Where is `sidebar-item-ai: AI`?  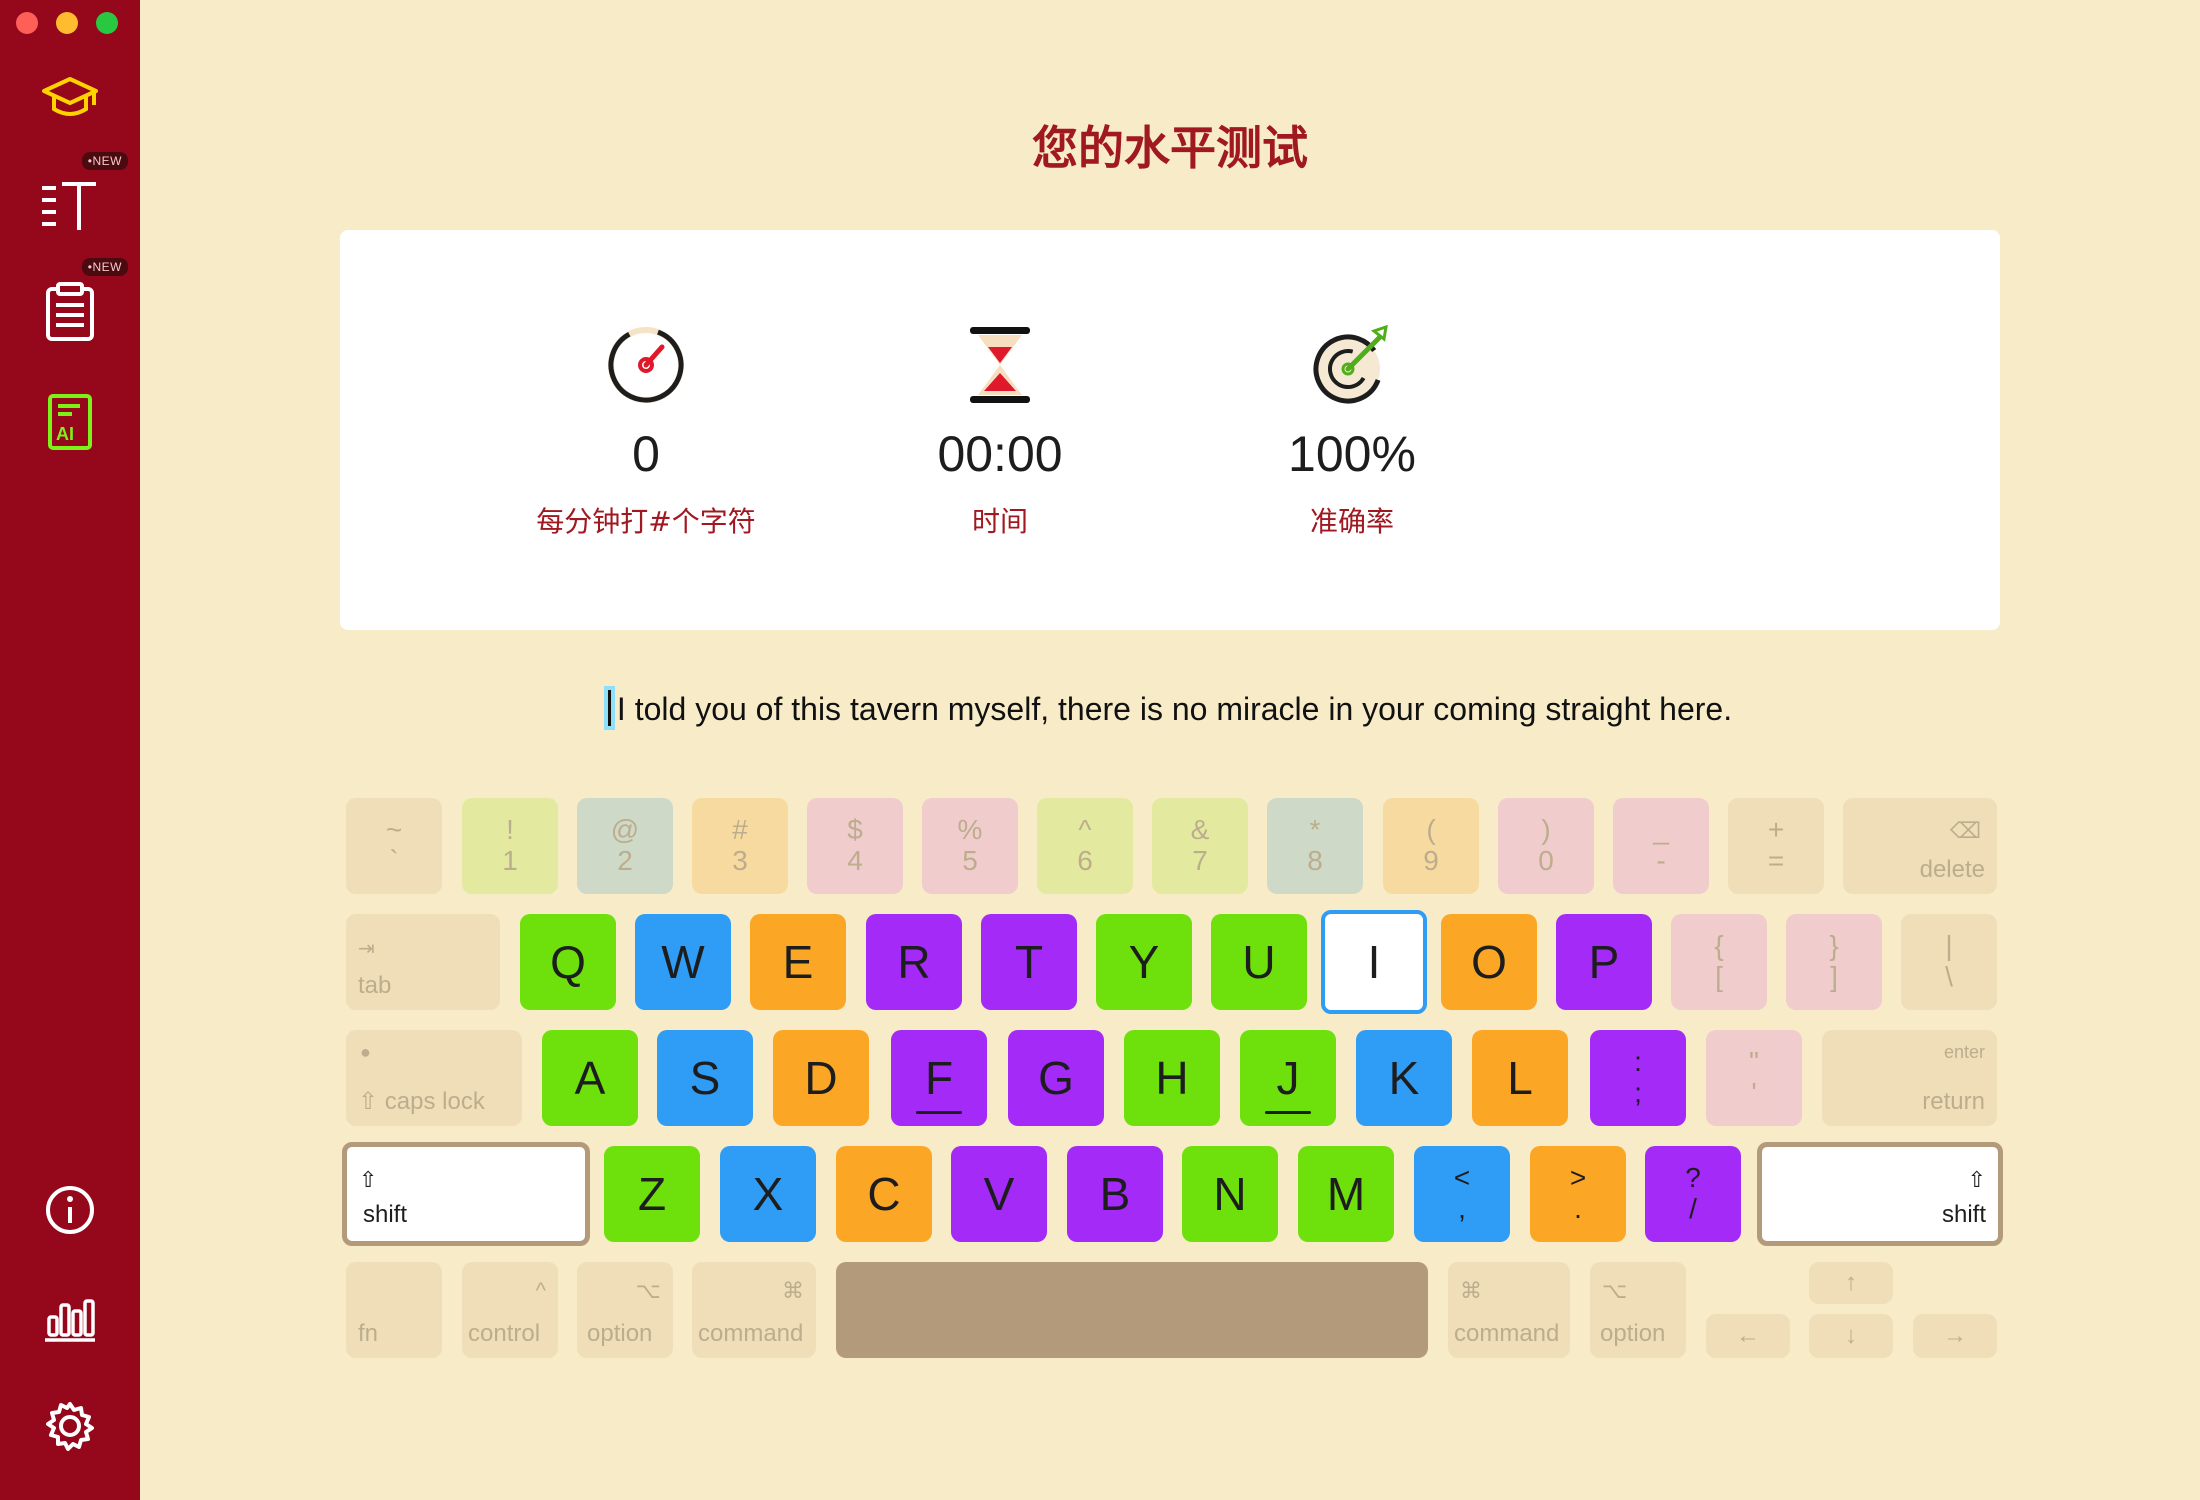 sidebar-item-ai: AI is located at coordinates (70, 422).